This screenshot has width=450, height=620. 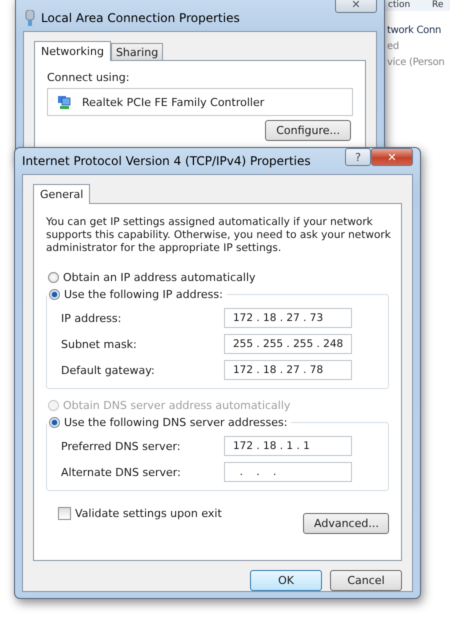 I want to click on column-header: ction, so click(x=399, y=5).